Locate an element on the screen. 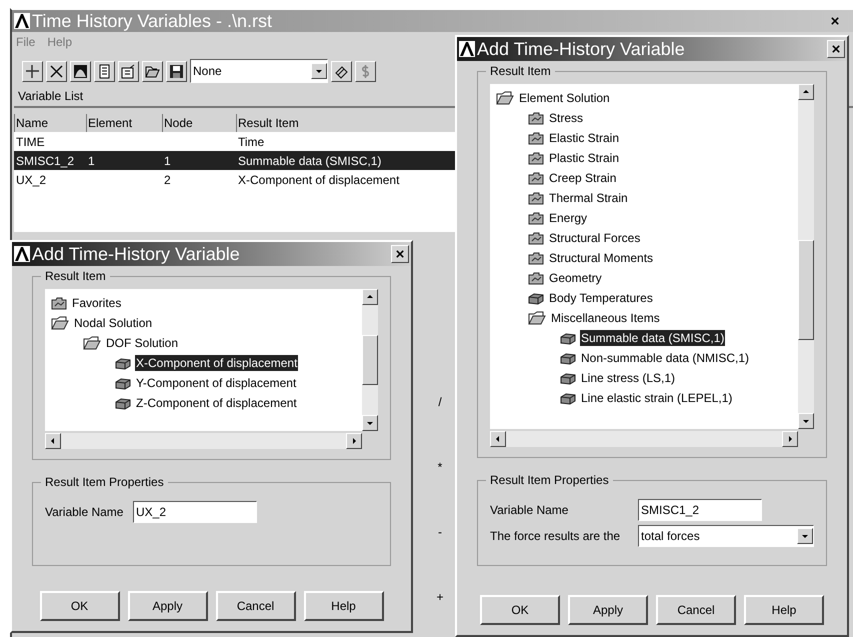 The height and width of the screenshot is (637, 853). tree-item: Z-Component of displacement is located at coordinates (216, 403).